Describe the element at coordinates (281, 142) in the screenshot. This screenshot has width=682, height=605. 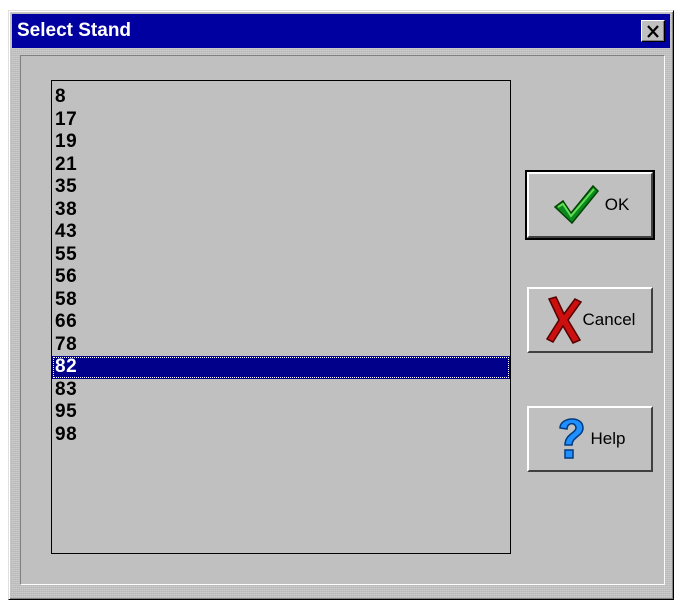
I see `list-item: 19` at that location.